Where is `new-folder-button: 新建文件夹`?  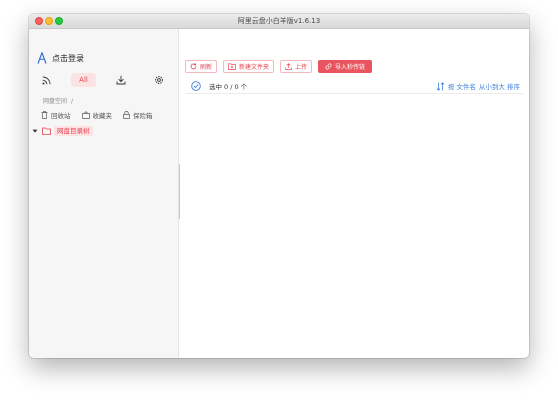
new-folder-button: 新建文件夹 is located at coordinates (249, 66).